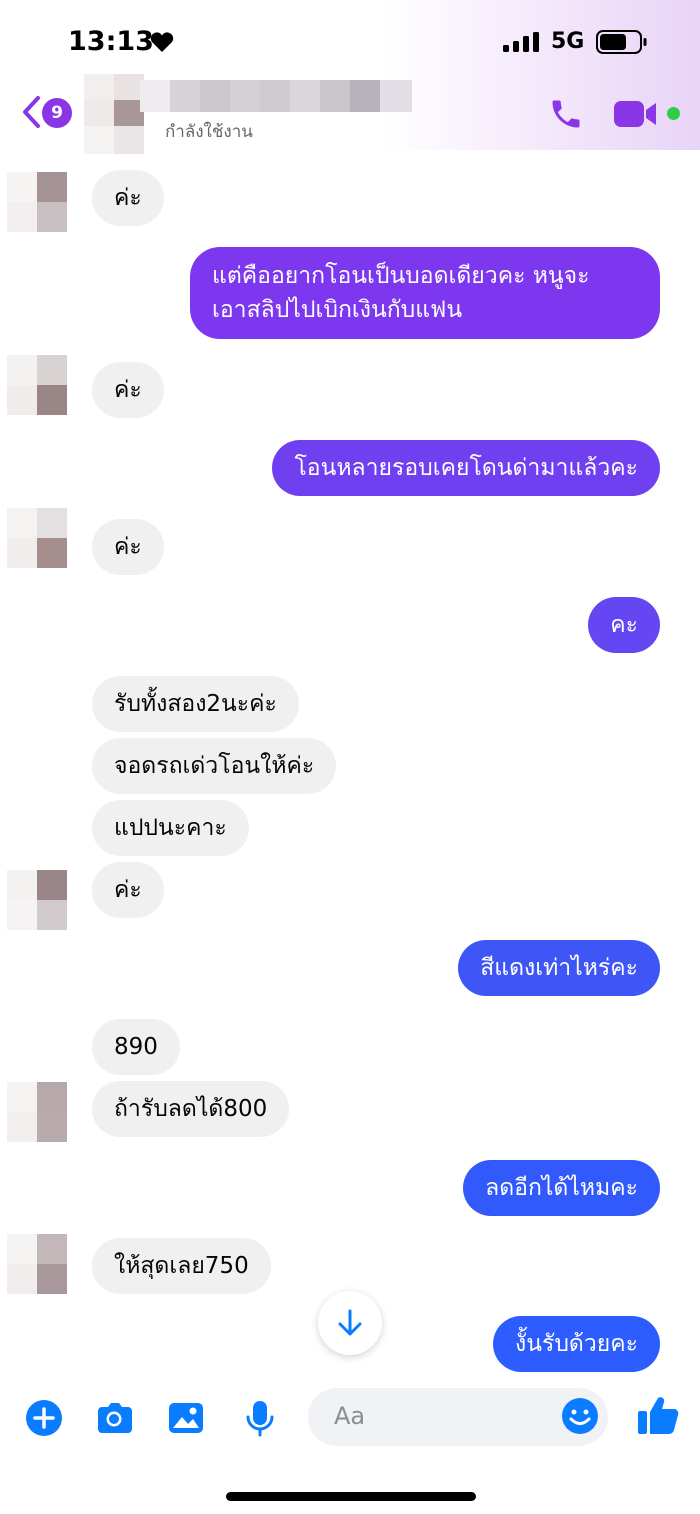 This screenshot has height=1514, width=700. I want to click on battery-icon, so click(621, 42).